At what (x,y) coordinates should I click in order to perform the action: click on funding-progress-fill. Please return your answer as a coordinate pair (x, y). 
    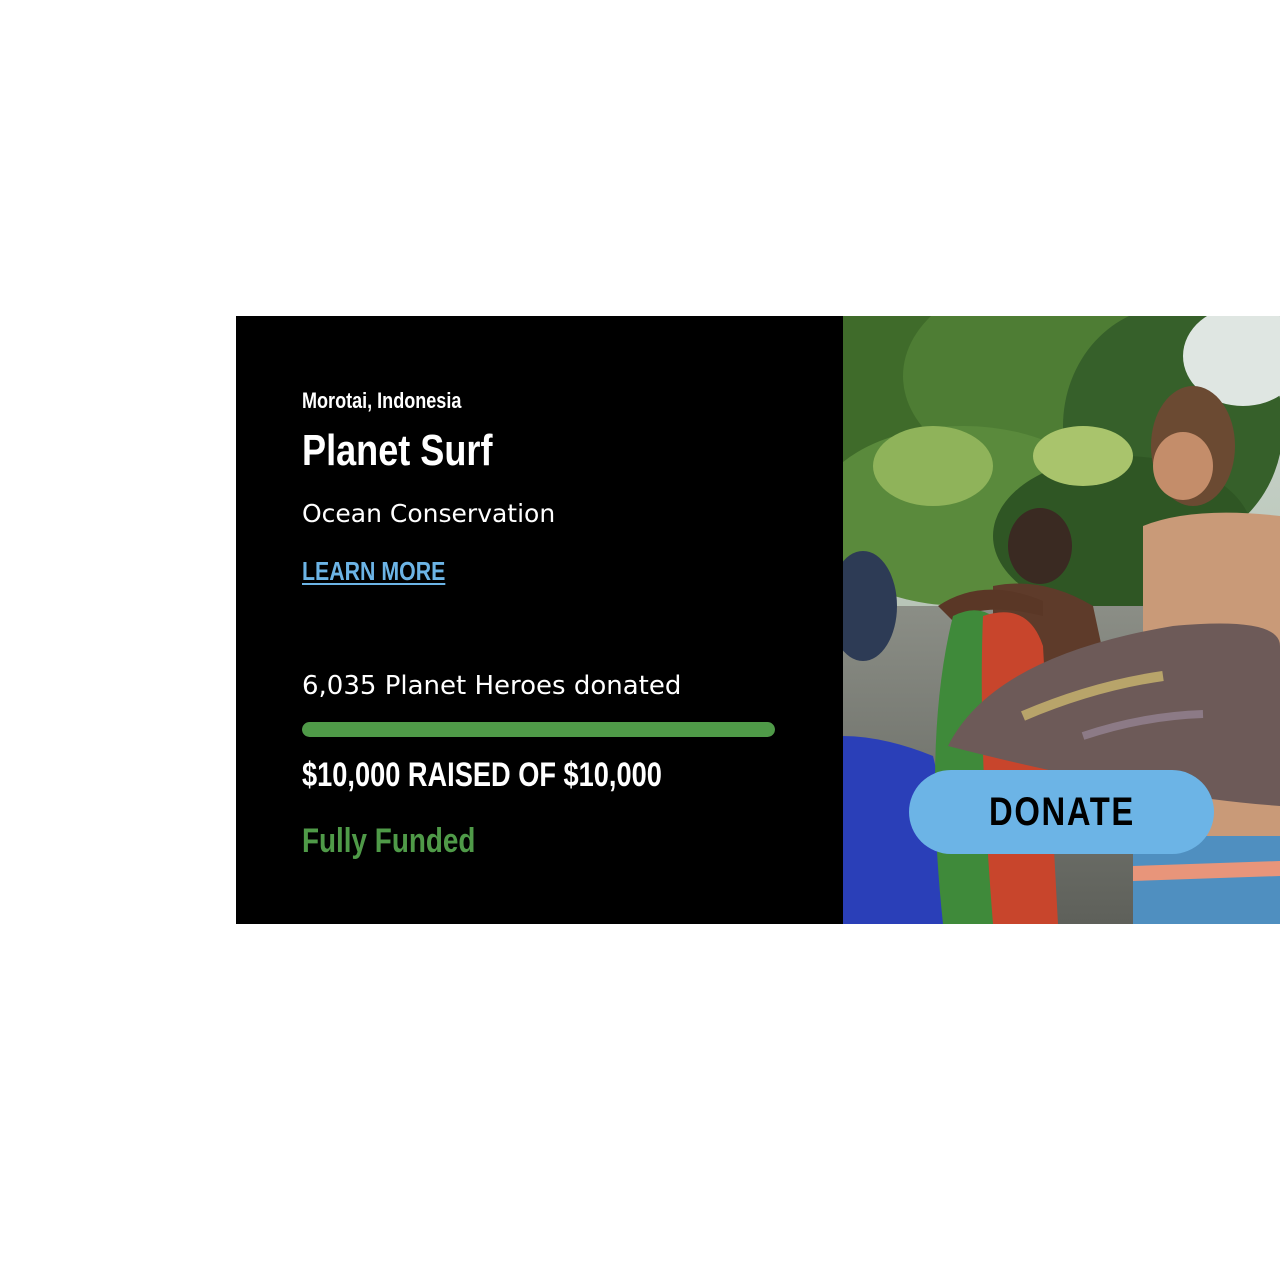
    Looking at the image, I should click on (538, 729).